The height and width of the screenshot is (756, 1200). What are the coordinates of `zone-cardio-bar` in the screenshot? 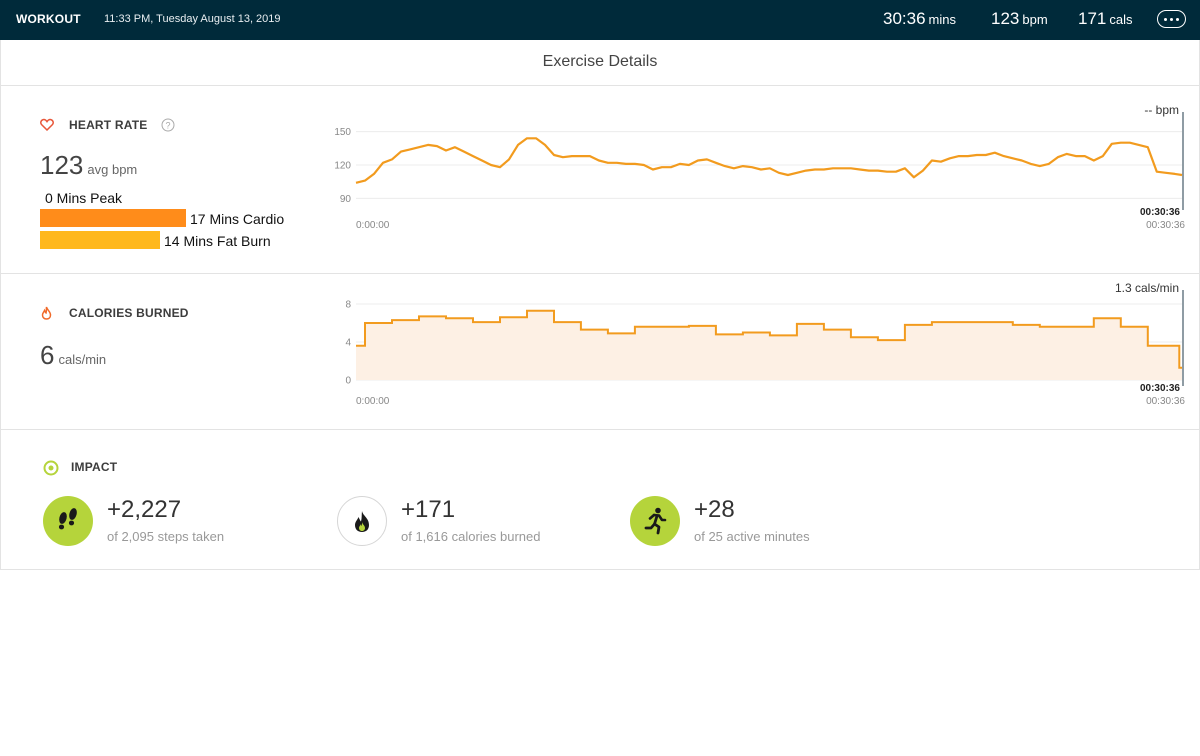 It's located at (113, 218).